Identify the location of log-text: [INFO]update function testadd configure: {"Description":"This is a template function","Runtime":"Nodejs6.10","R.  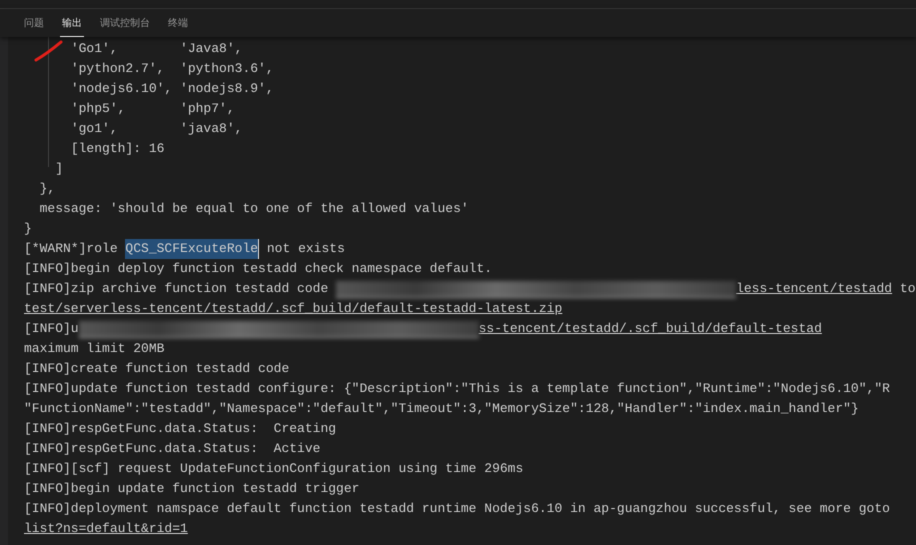
(457, 389).